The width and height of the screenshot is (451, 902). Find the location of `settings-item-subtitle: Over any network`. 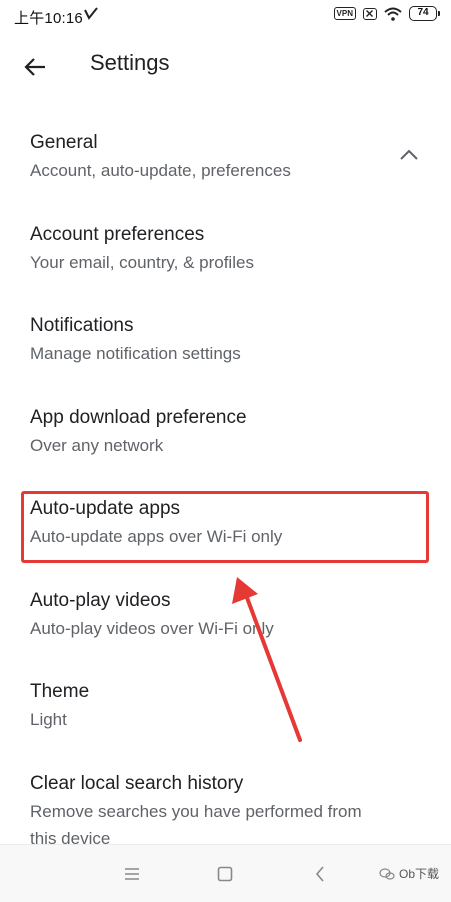

settings-item-subtitle: Over any network is located at coordinates (97, 445).